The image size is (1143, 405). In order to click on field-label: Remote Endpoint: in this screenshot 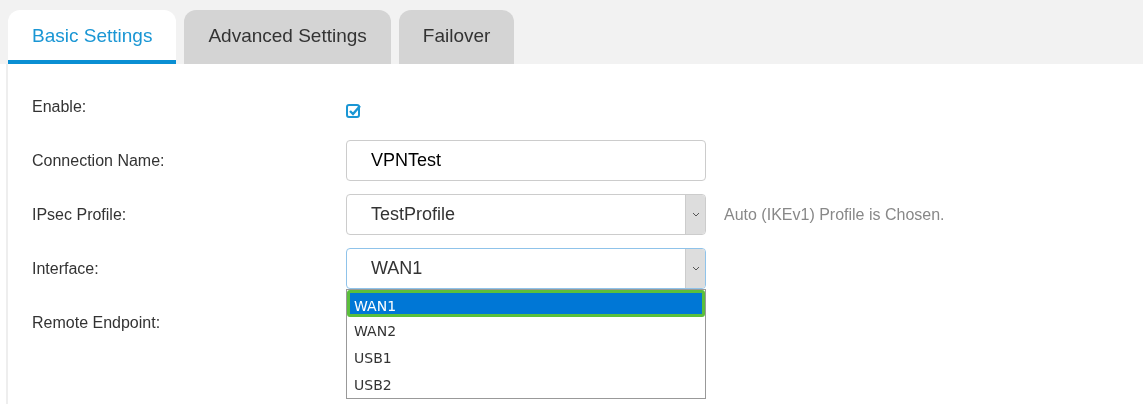, I will do `click(97, 322)`.